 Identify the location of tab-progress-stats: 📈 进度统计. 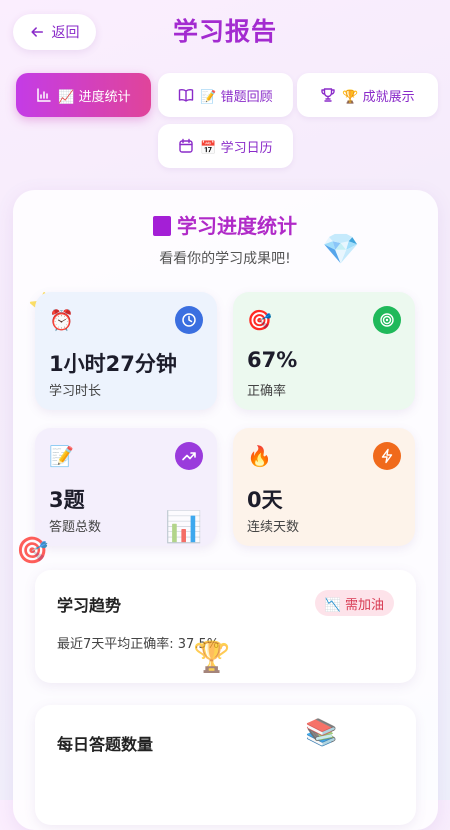
(83, 95).